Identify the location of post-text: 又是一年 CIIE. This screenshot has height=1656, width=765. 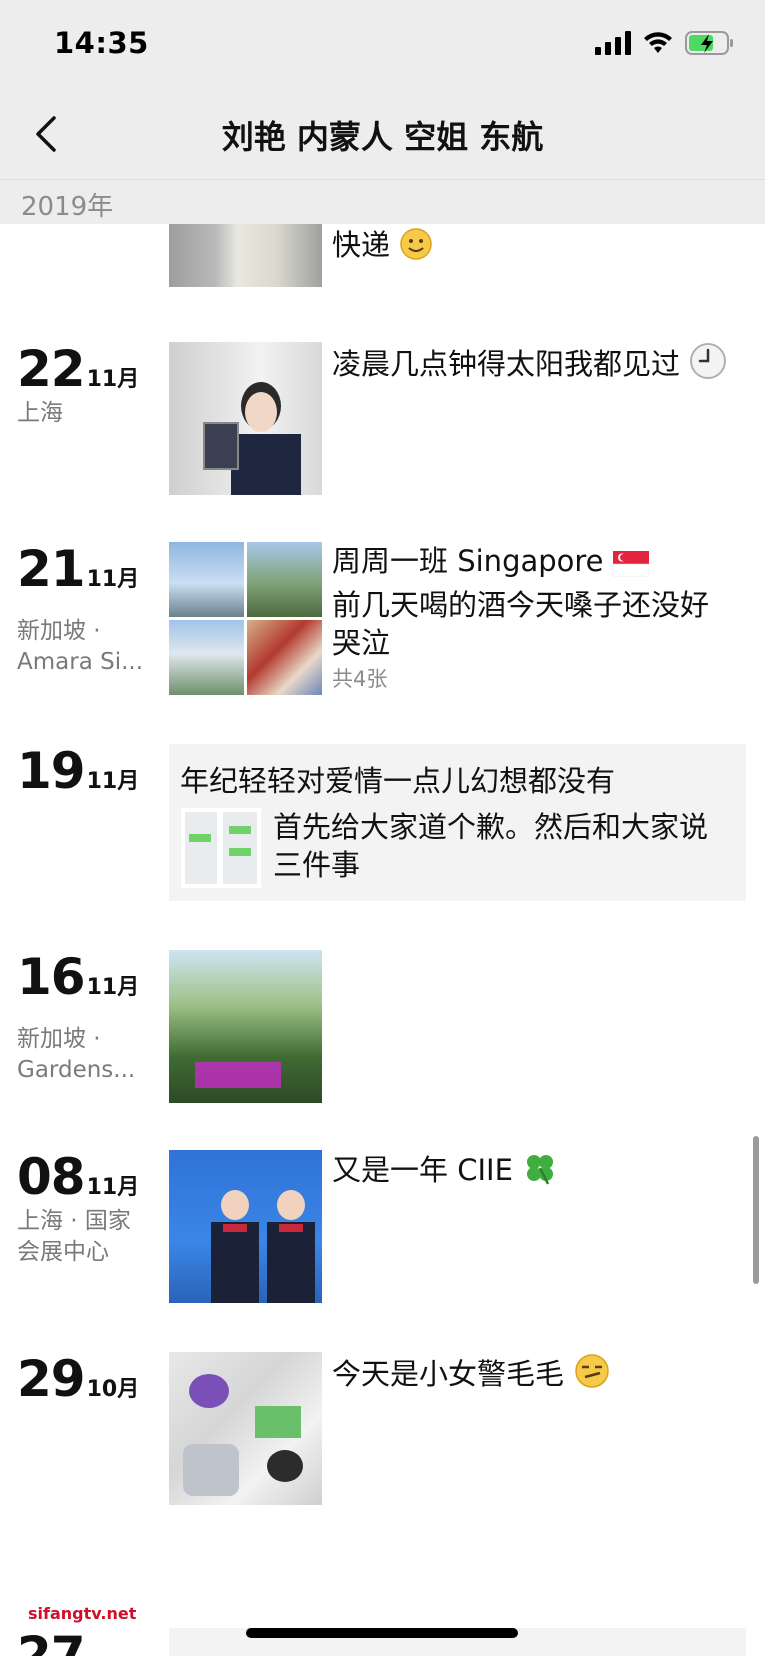
(534, 1172).